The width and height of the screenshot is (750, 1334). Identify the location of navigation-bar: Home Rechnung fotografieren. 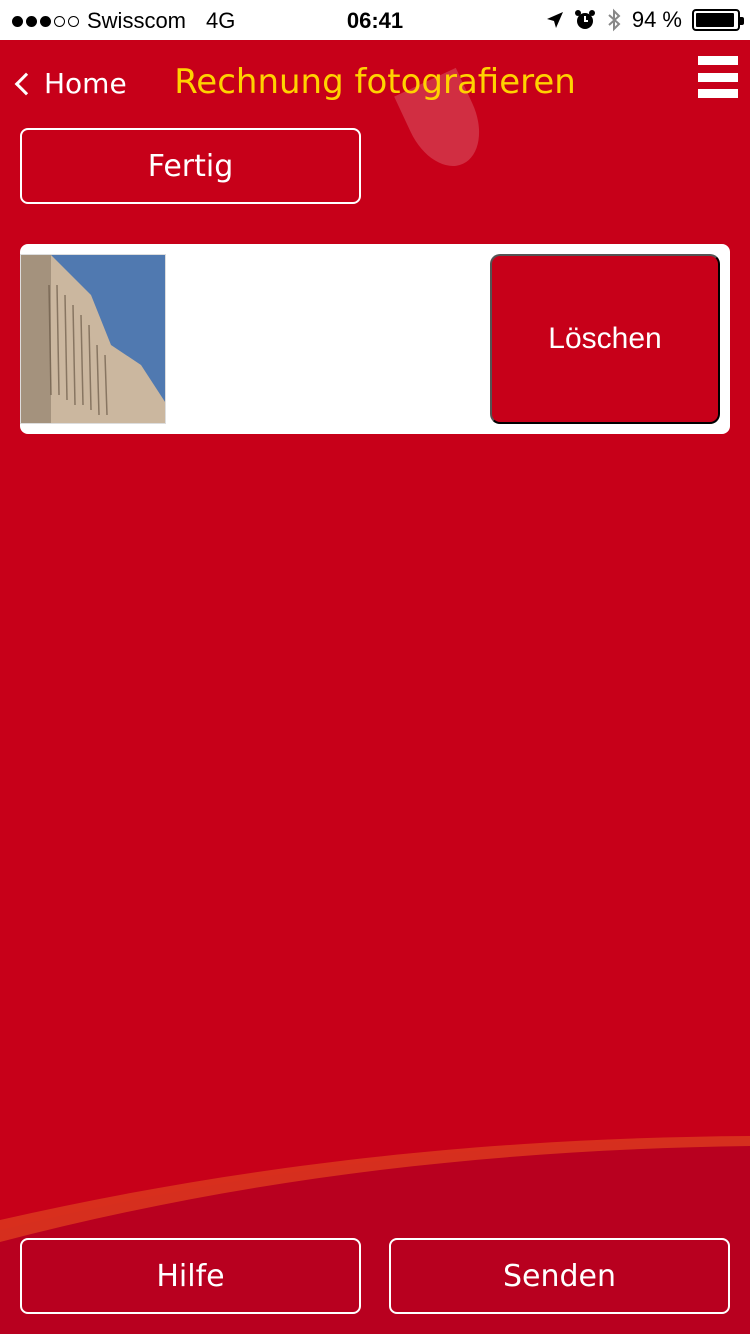
(375, 109).